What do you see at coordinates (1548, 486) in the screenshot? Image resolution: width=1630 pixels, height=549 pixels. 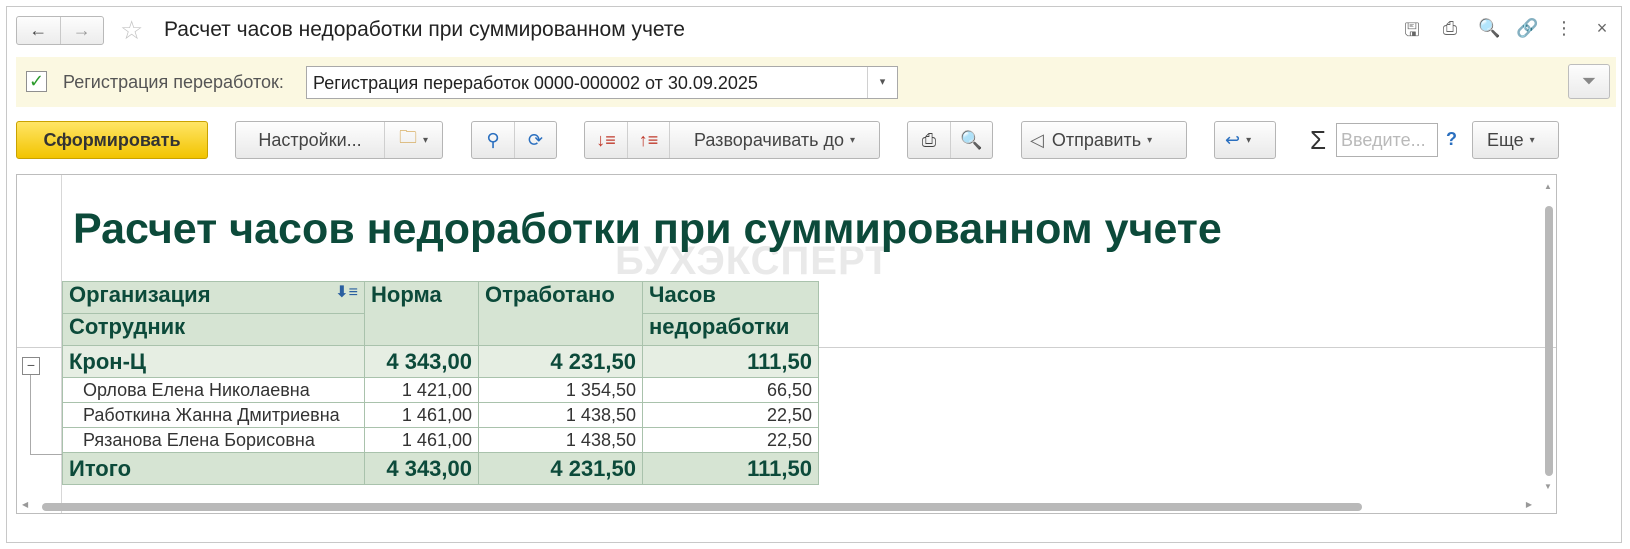 I see `scroll-down-icon: ▼` at bounding box center [1548, 486].